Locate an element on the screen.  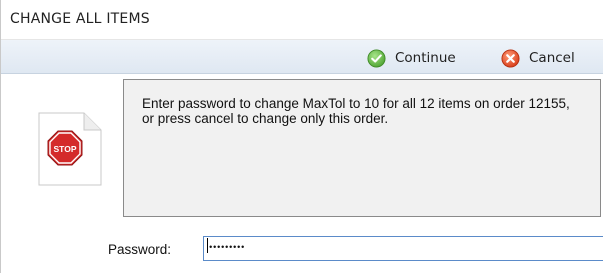
password-value: ••••••••• is located at coordinates (226, 248).